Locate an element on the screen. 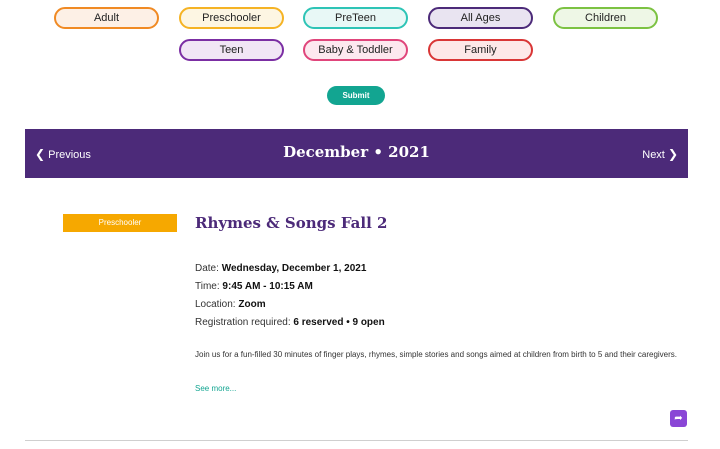 This screenshot has height=449, width=720. submit-button: Submit is located at coordinates (356, 95).